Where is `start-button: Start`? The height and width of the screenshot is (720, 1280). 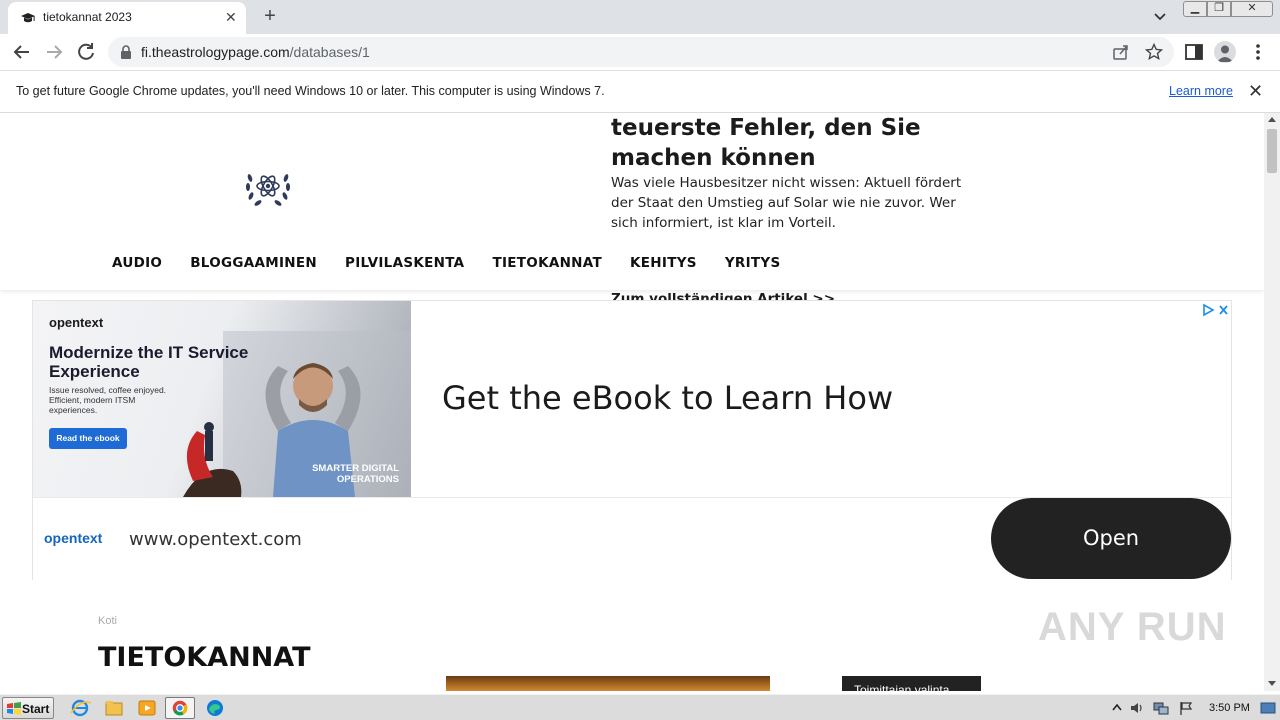
start-button: Start is located at coordinates (28, 708).